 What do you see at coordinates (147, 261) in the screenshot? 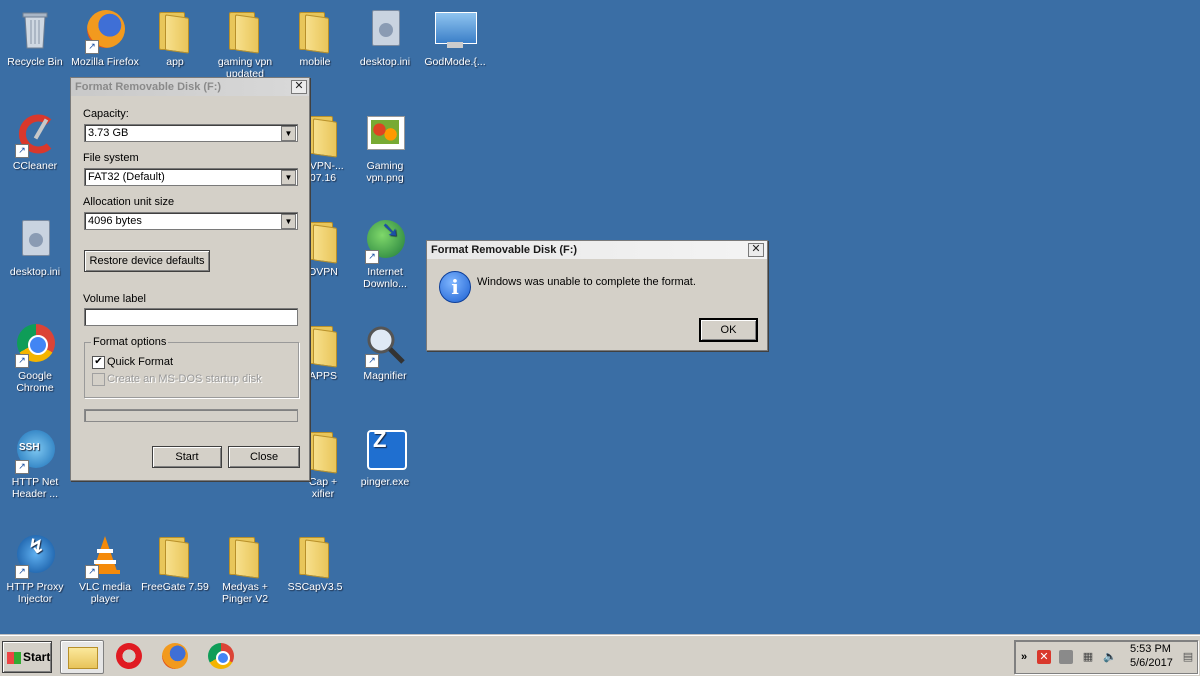
I see `restore-device-defaults-button: Restore device defaults` at bounding box center [147, 261].